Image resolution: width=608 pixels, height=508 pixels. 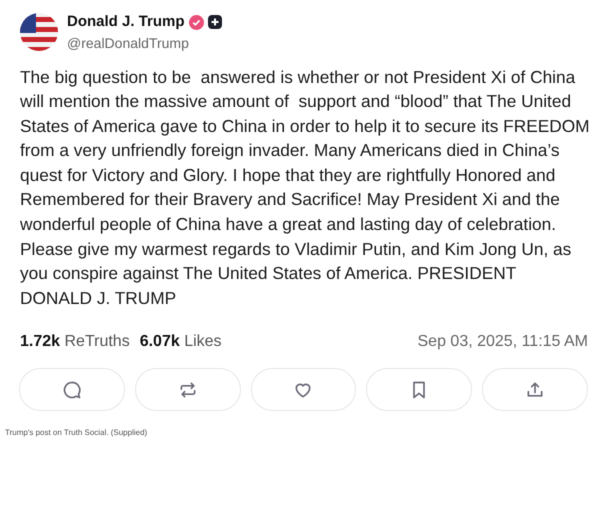 I want to click on bookmark-button, so click(x=419, y=390).